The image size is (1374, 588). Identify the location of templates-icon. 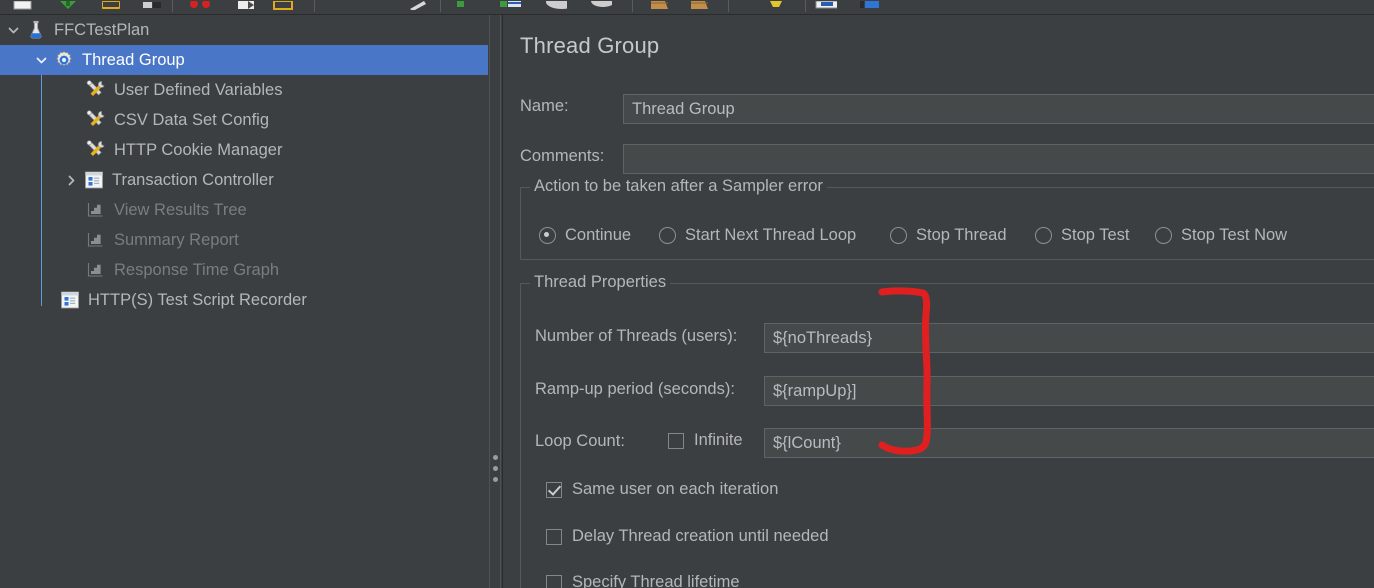
(68, 5).